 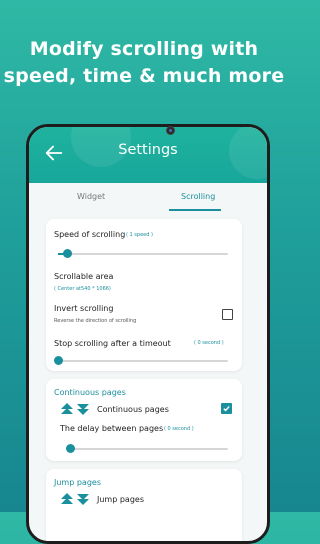 I want to click on timeout-slider, so click(x=141, y=360).